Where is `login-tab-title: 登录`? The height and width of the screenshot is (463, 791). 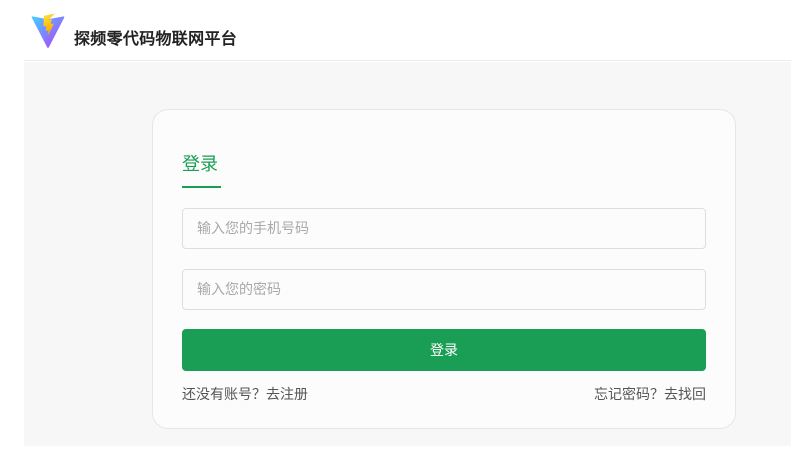
login-tab-title: 登录 is located at coordinates (200, 163).